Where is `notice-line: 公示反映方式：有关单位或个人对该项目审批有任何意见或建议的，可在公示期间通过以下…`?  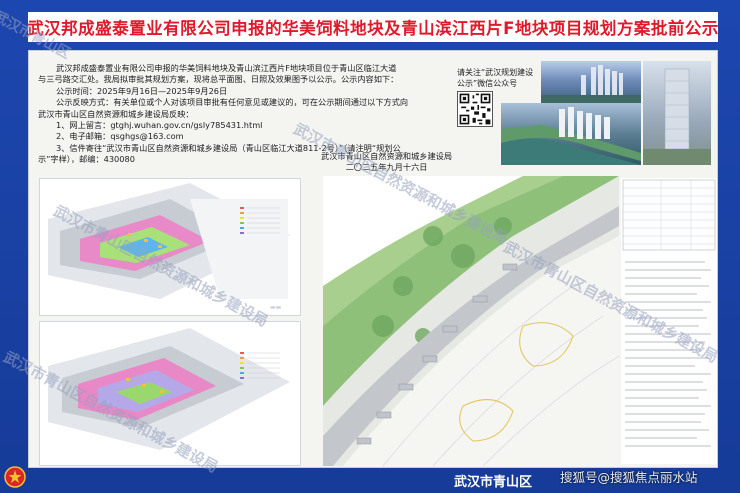
notice-line: 公示反映方式：有关单位或个人对该项目审批有任何意见或建议的，可在公示期间通过以下… is located at coordinates (232, 102).